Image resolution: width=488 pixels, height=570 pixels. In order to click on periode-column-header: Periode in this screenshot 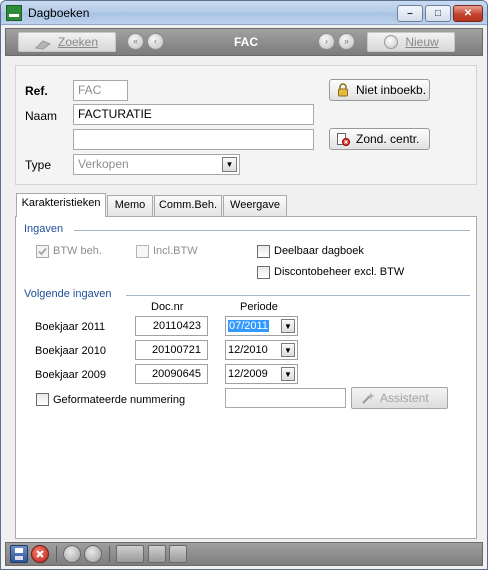, I will do `click(259, 307)`.